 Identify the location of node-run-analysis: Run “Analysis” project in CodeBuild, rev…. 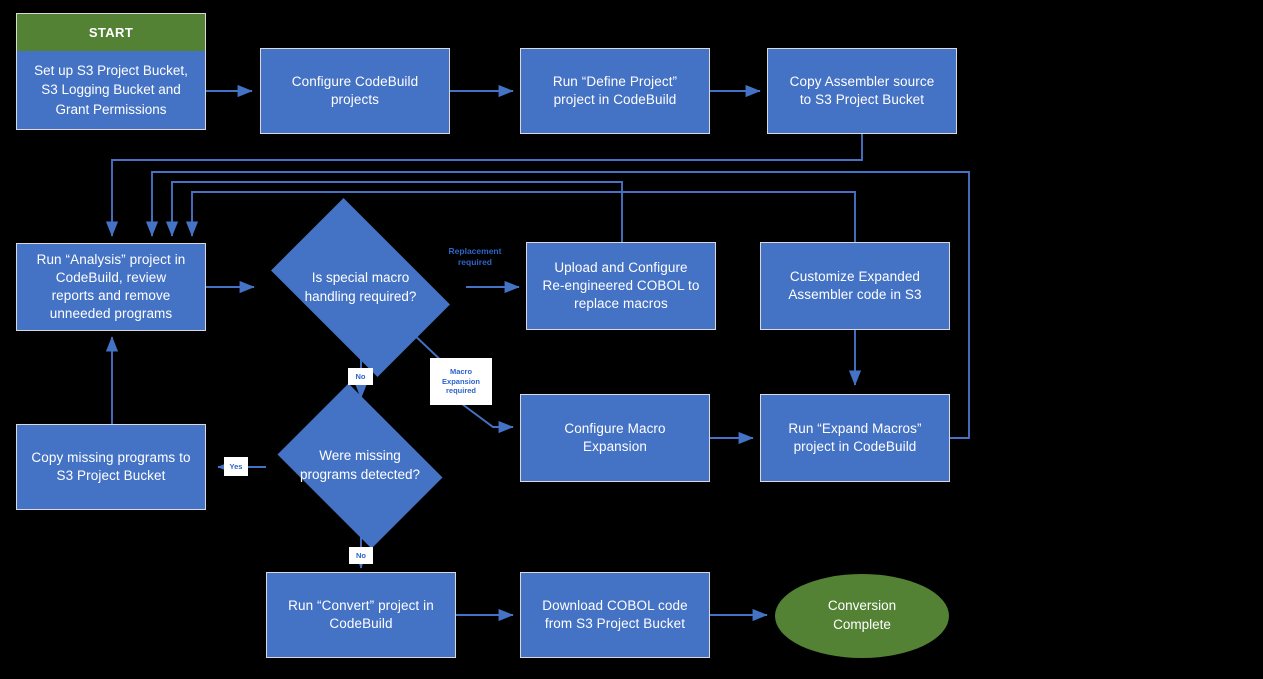
(111, 287).